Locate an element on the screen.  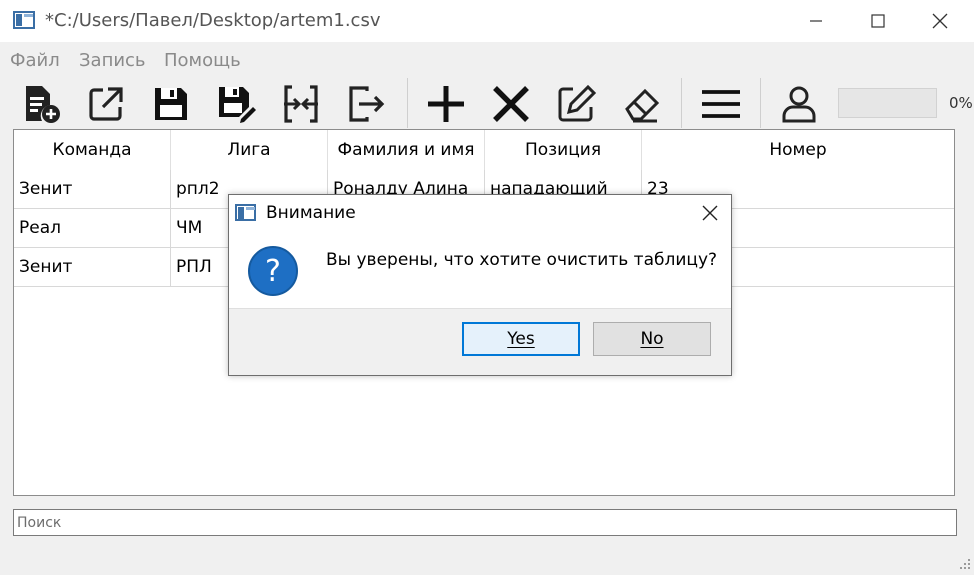
merge-icon is located at coordinates (301, 104).